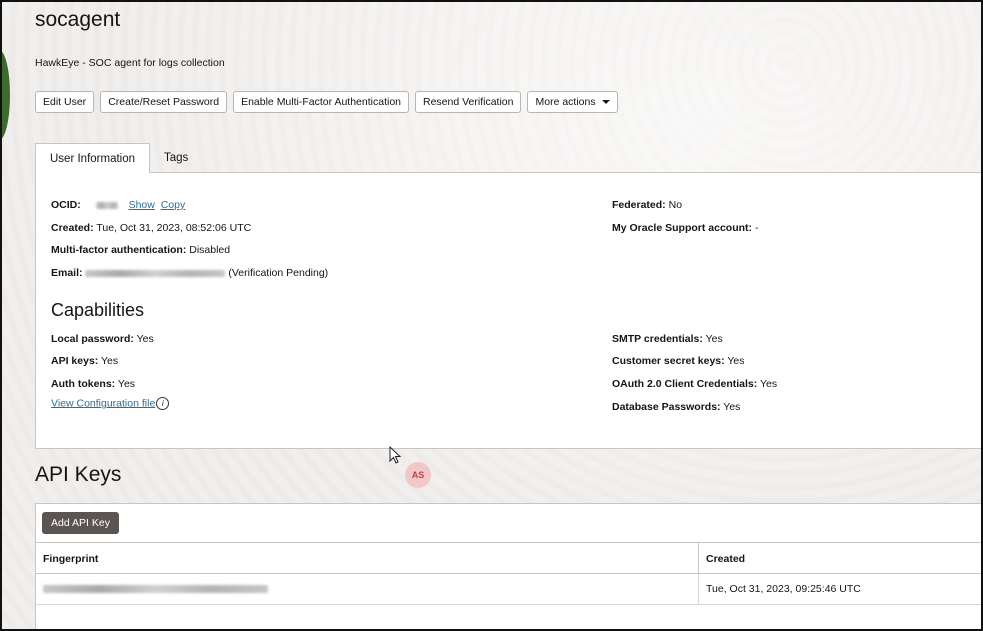 The image size is (983, 631). What do you see at coordinates (78, 19) in the screenshot?
I see `page-title: socagent` at bounding box center [78, 19].